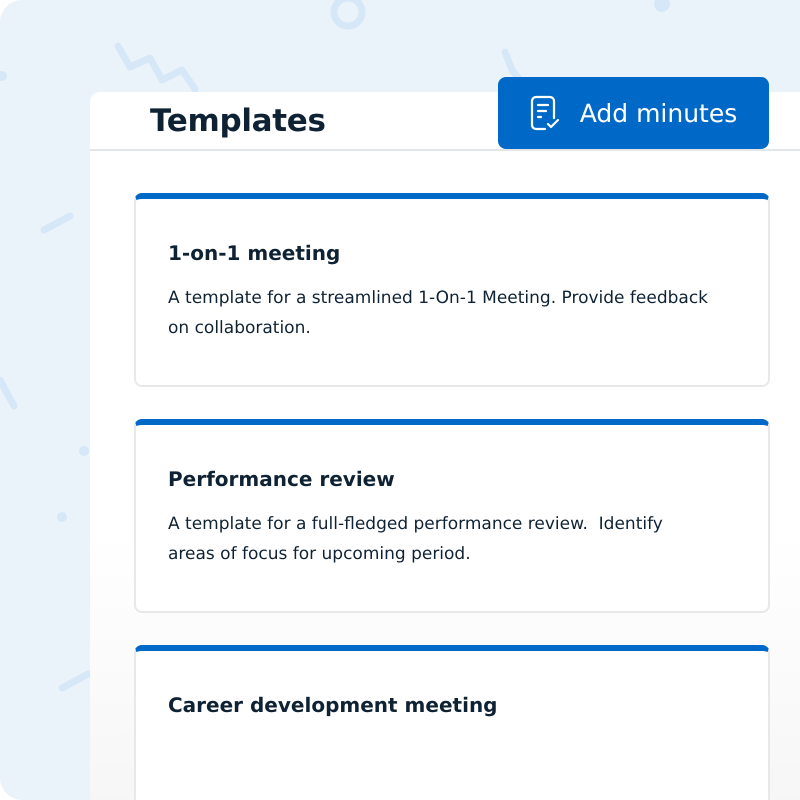  Describe the element at coordinates (545, 113) in the screenshot. I see `checked-document-icon` at that location.